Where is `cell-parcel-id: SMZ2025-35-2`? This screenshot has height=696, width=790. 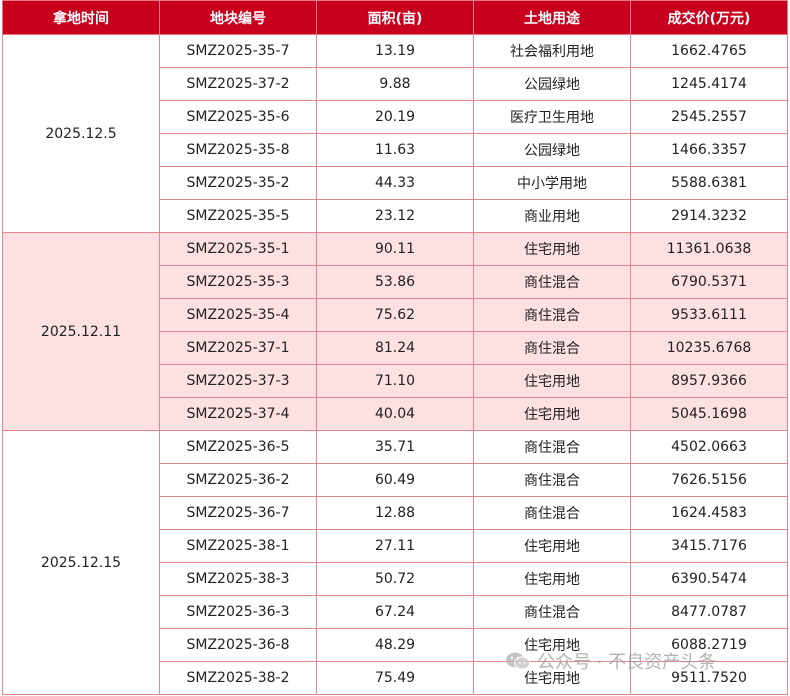 cell-parcel-id: SMZ2025-35-2 is located at coordinates (238, 183).